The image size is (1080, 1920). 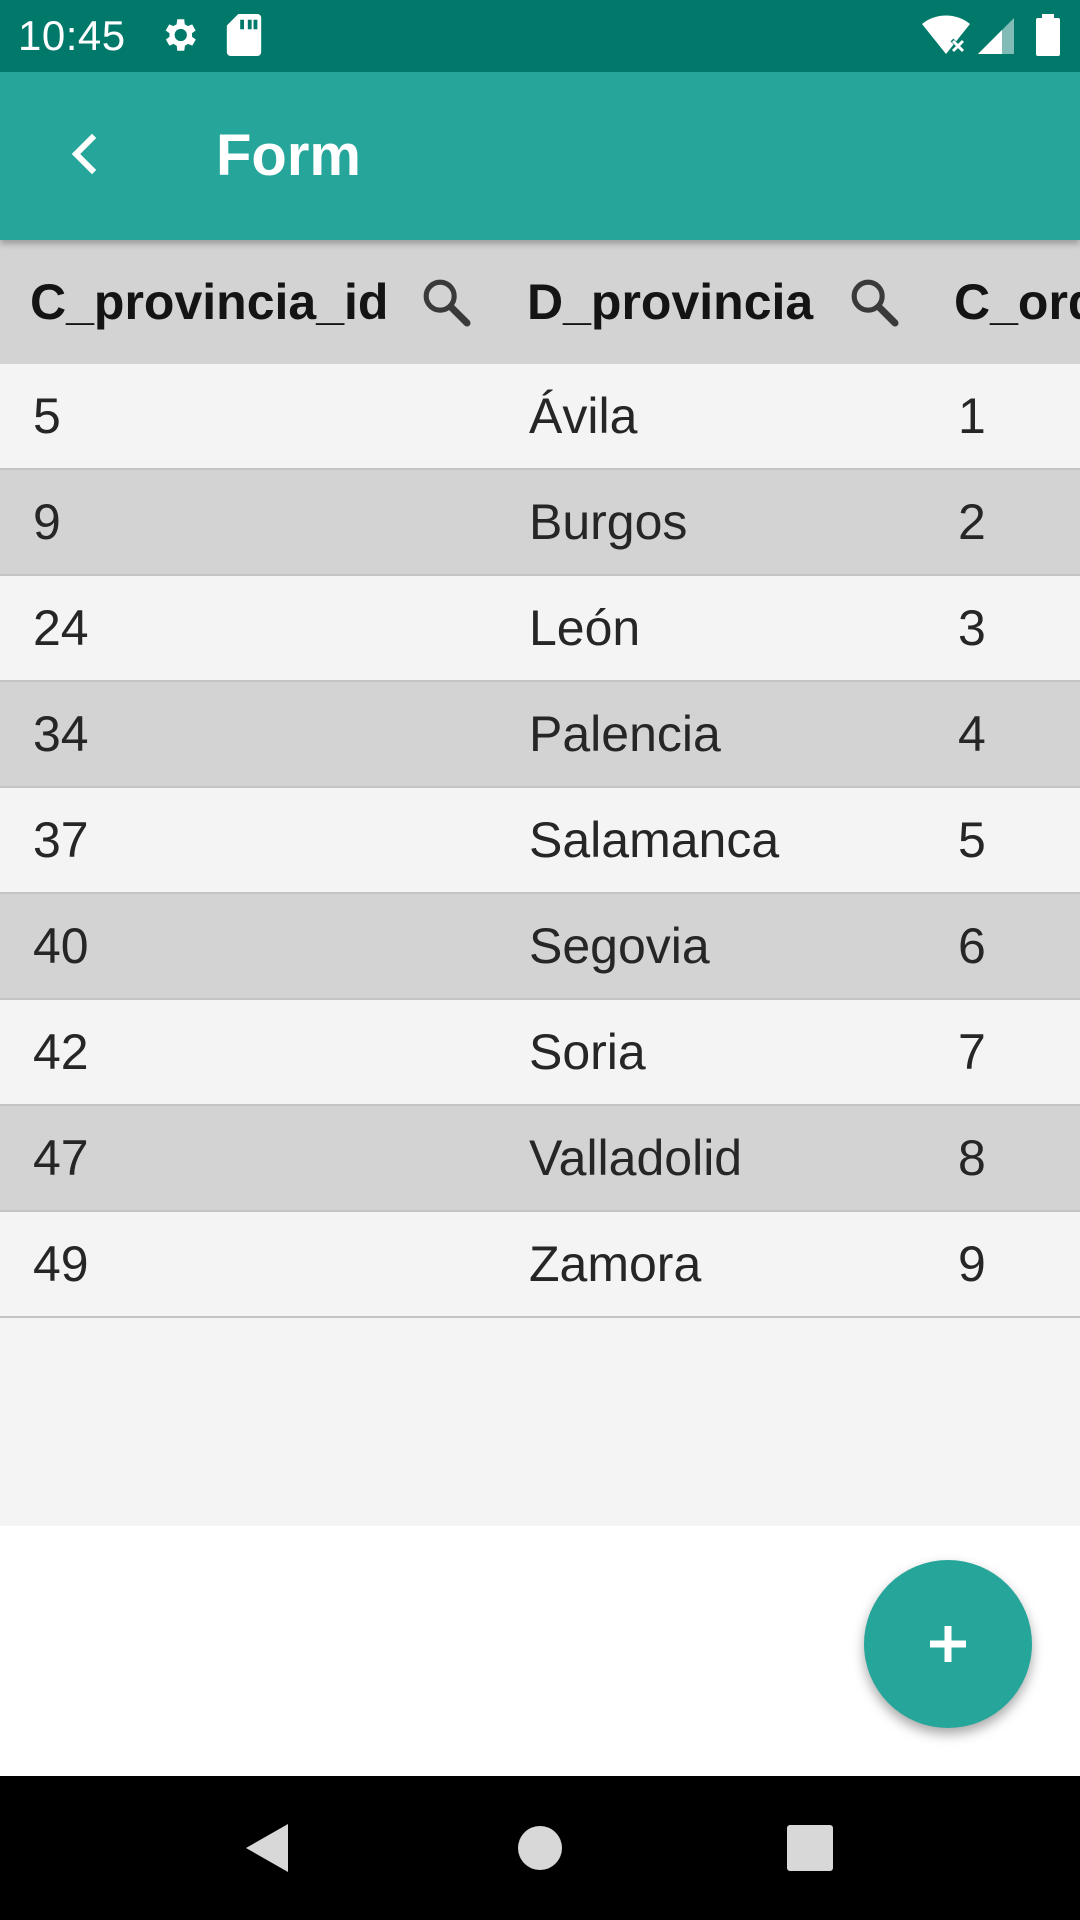 I want to click on navigation-bar, so click(x=540, y=1848).